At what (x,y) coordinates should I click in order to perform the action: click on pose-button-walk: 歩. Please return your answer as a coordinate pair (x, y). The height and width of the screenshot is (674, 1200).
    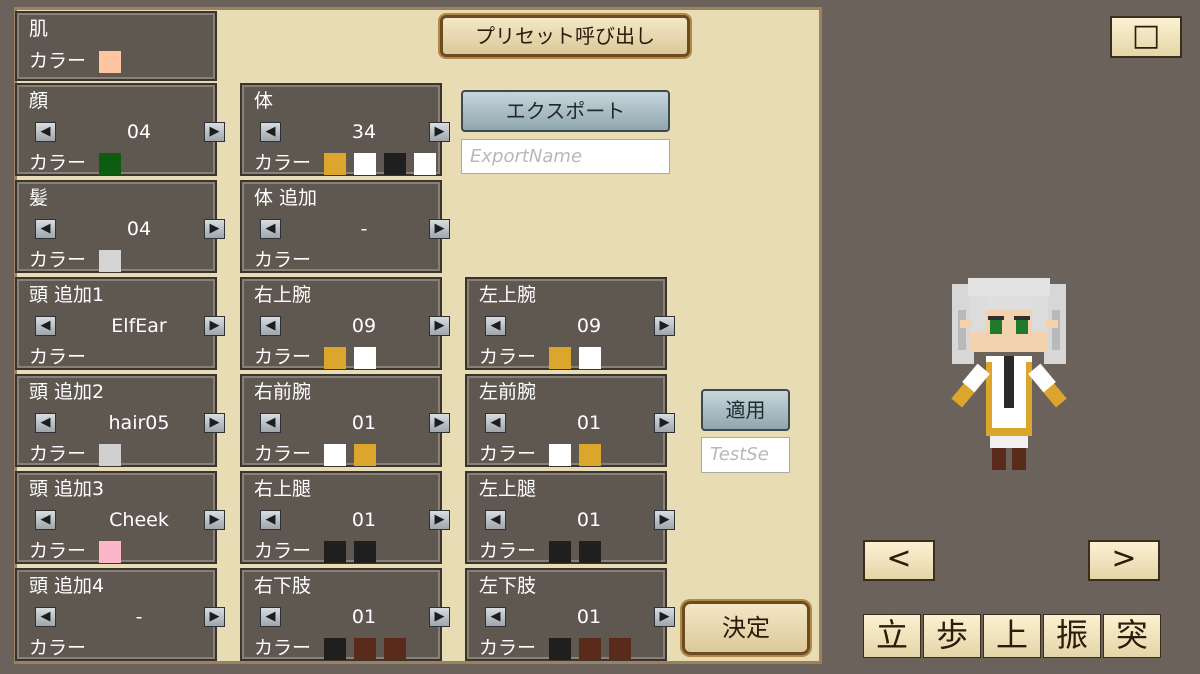
    Looking at the image, I should click on (952, 636).